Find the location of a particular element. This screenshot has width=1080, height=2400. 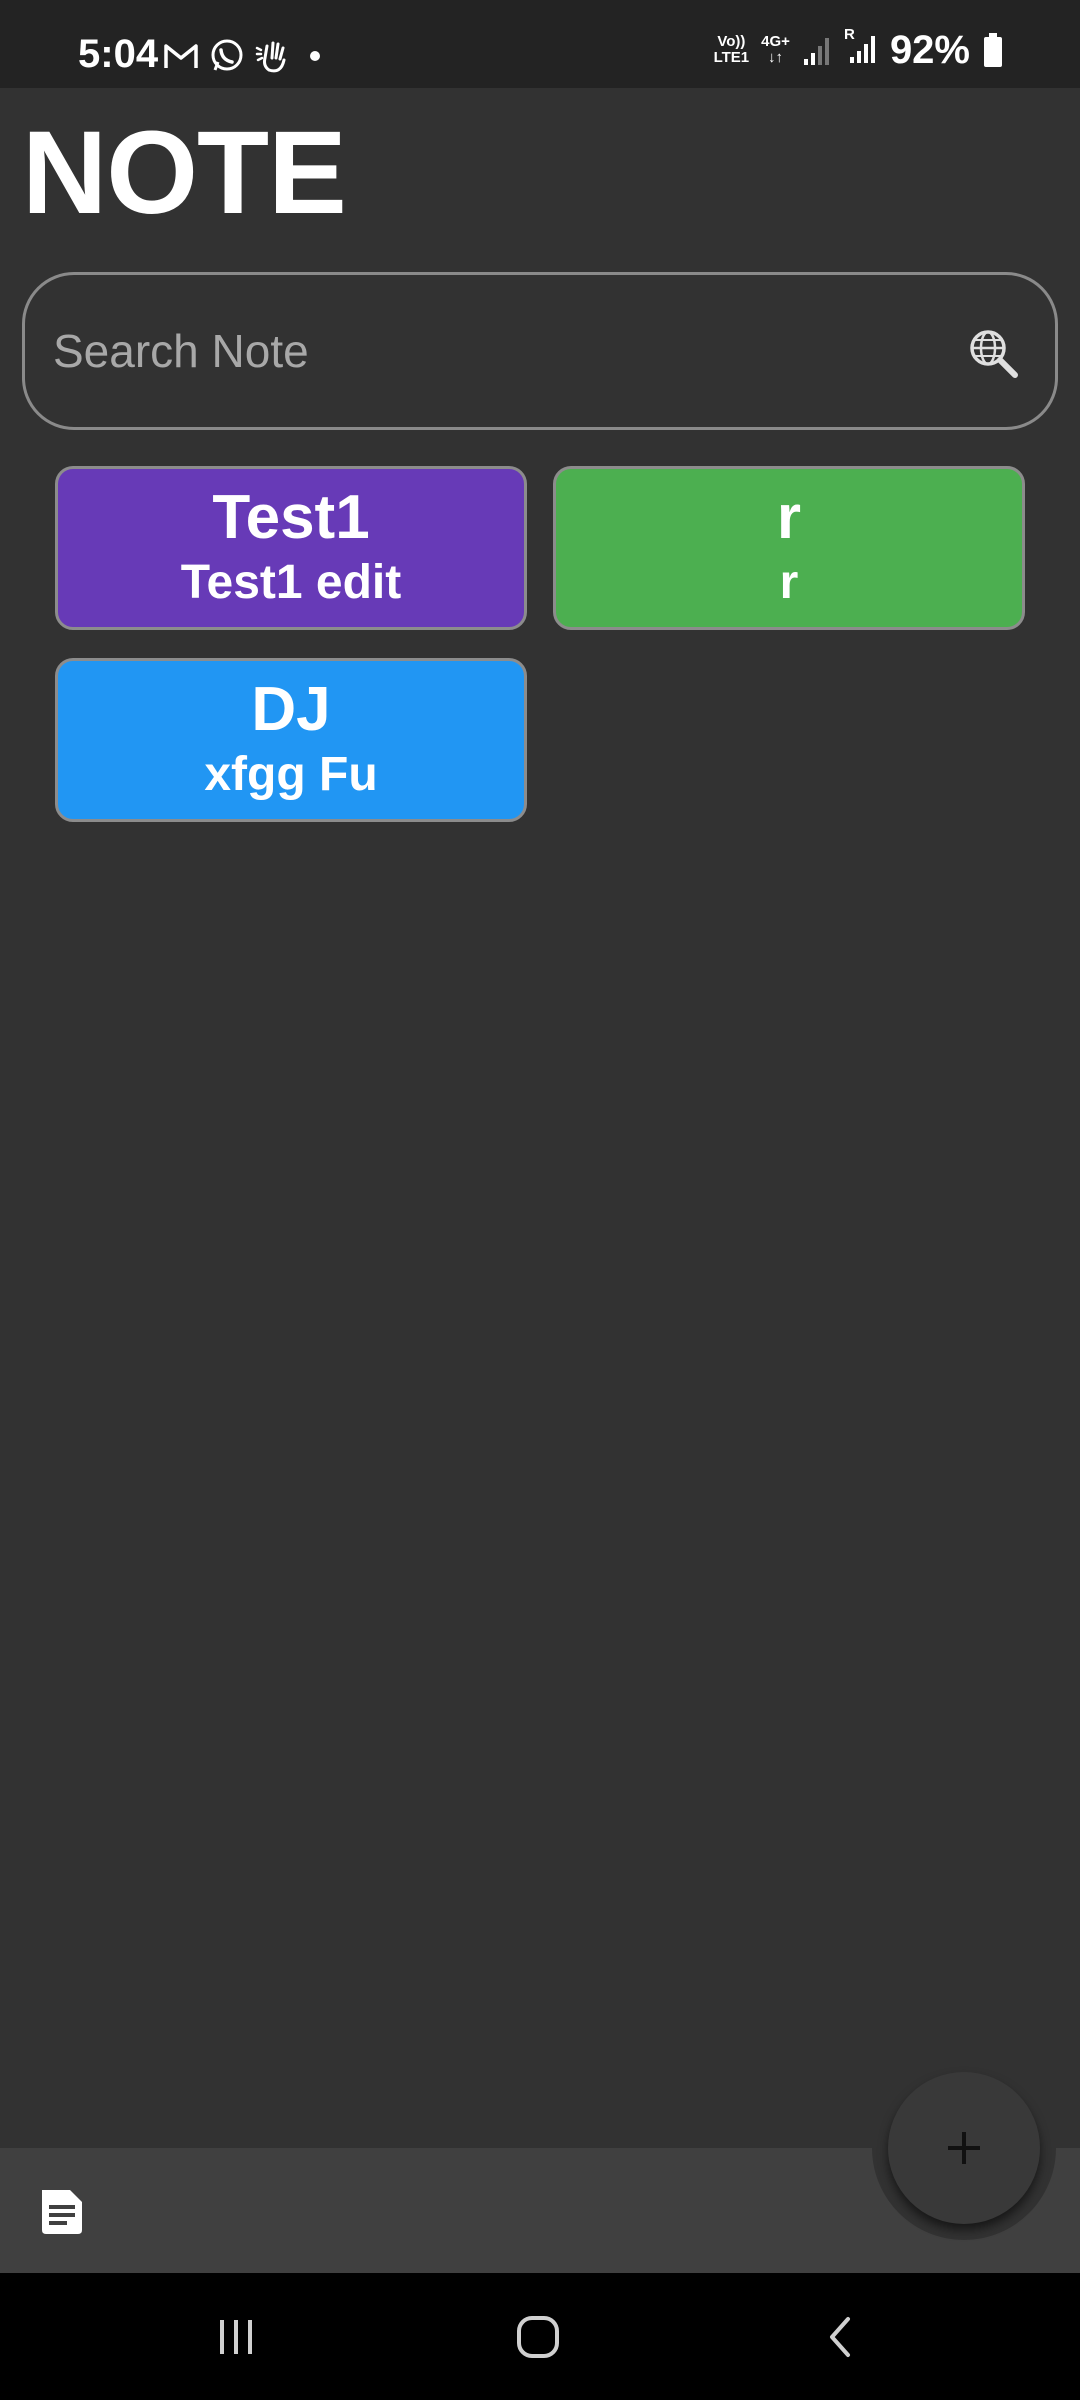

search-bar is located at coordinates (540, 351).